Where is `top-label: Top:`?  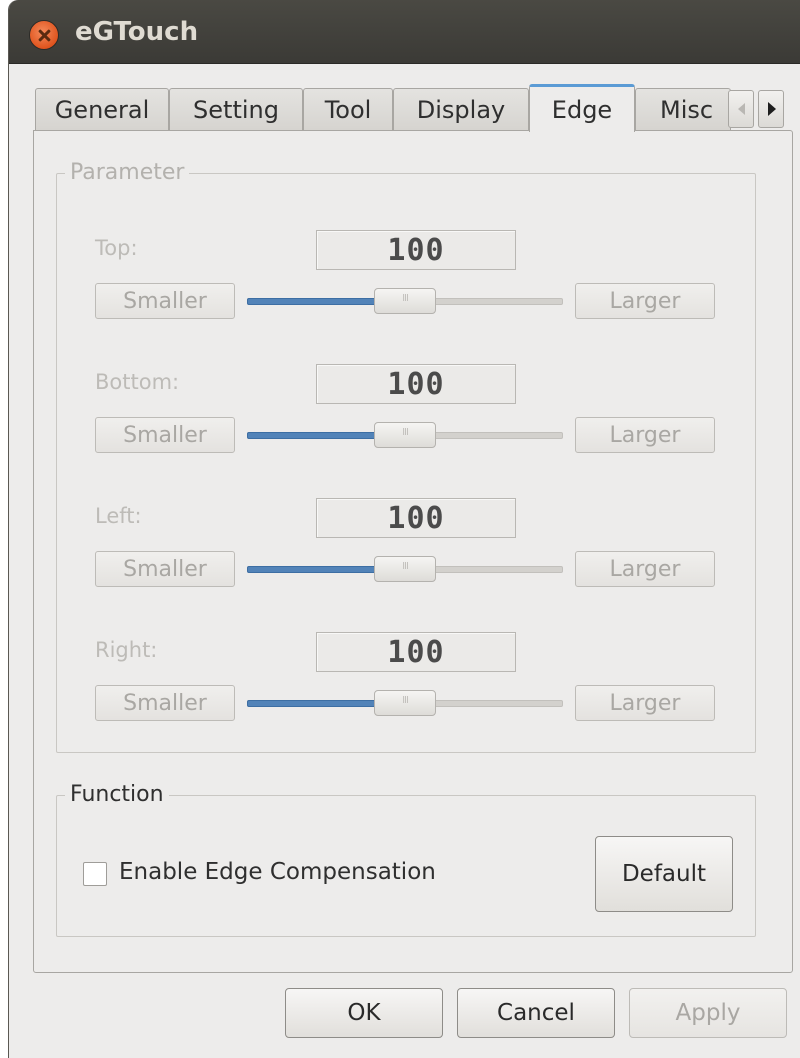
top-label: Top: is located at coordinates (116, 248).